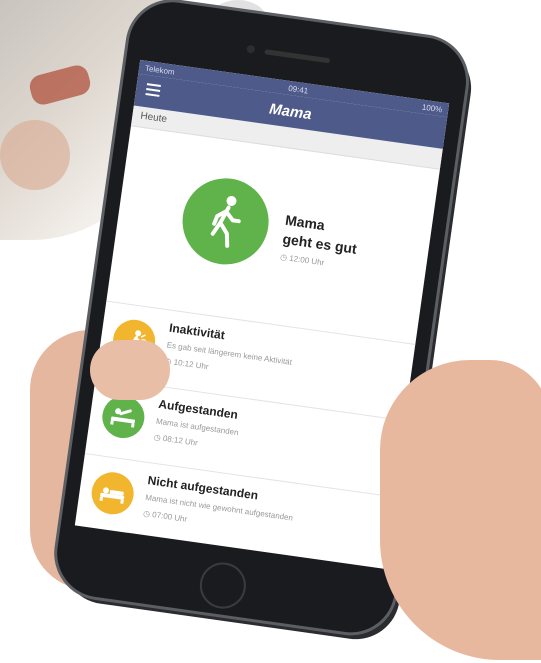  I want to click on background-hand, so click(35, 155).